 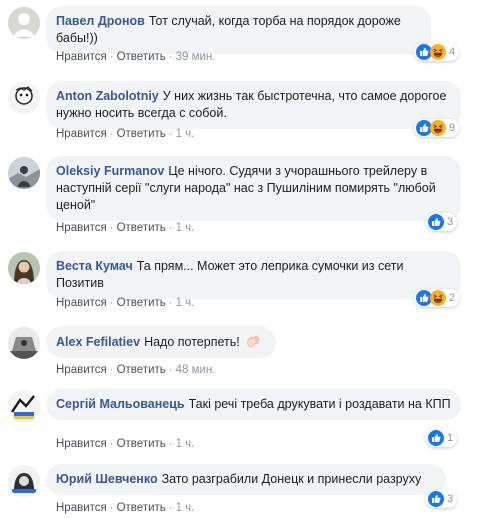 What do you see at coordinates (110, 171) in the screenshot?
I see `author-name: Oleksiy Furmanov` at bounding box center [110, 171].